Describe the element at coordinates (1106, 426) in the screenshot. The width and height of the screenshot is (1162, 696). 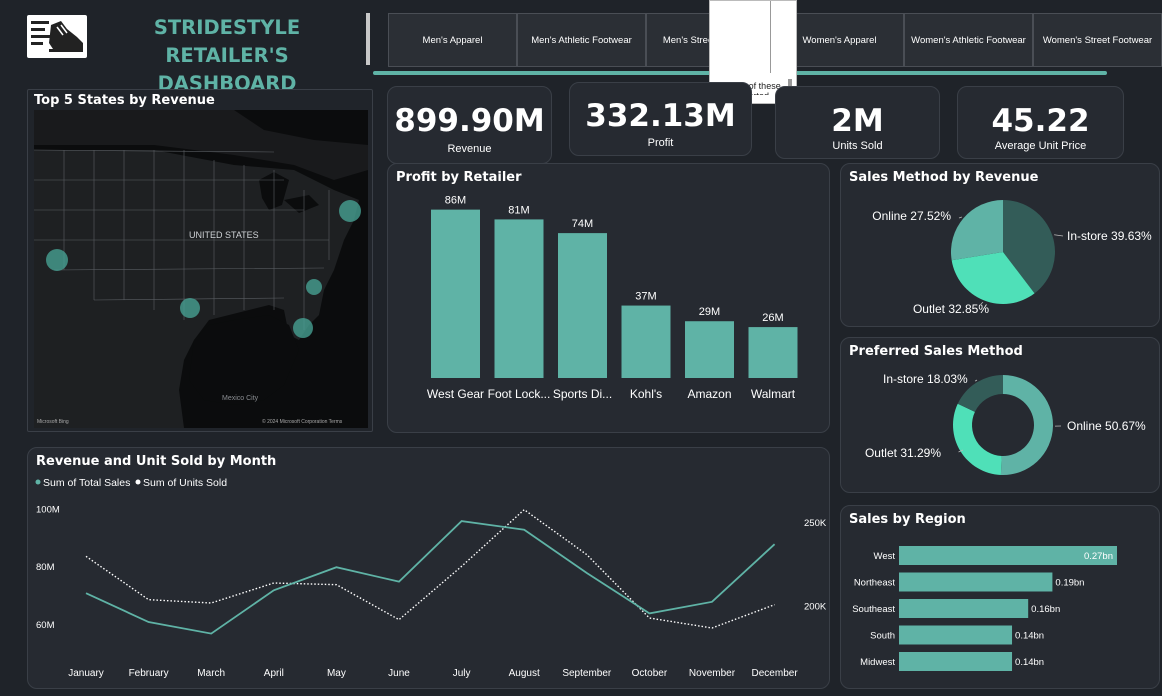
I see `preferred-method-label: Online 50.67%` at that location.